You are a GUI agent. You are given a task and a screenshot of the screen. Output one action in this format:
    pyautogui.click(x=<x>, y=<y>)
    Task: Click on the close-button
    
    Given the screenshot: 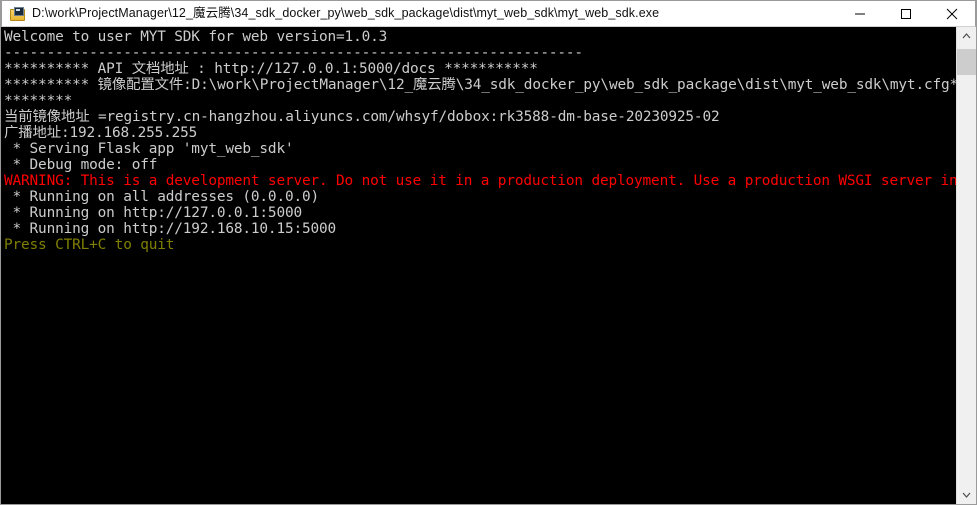 What is the action you would take?
    pyautogui.click(x=952, y=13)
    